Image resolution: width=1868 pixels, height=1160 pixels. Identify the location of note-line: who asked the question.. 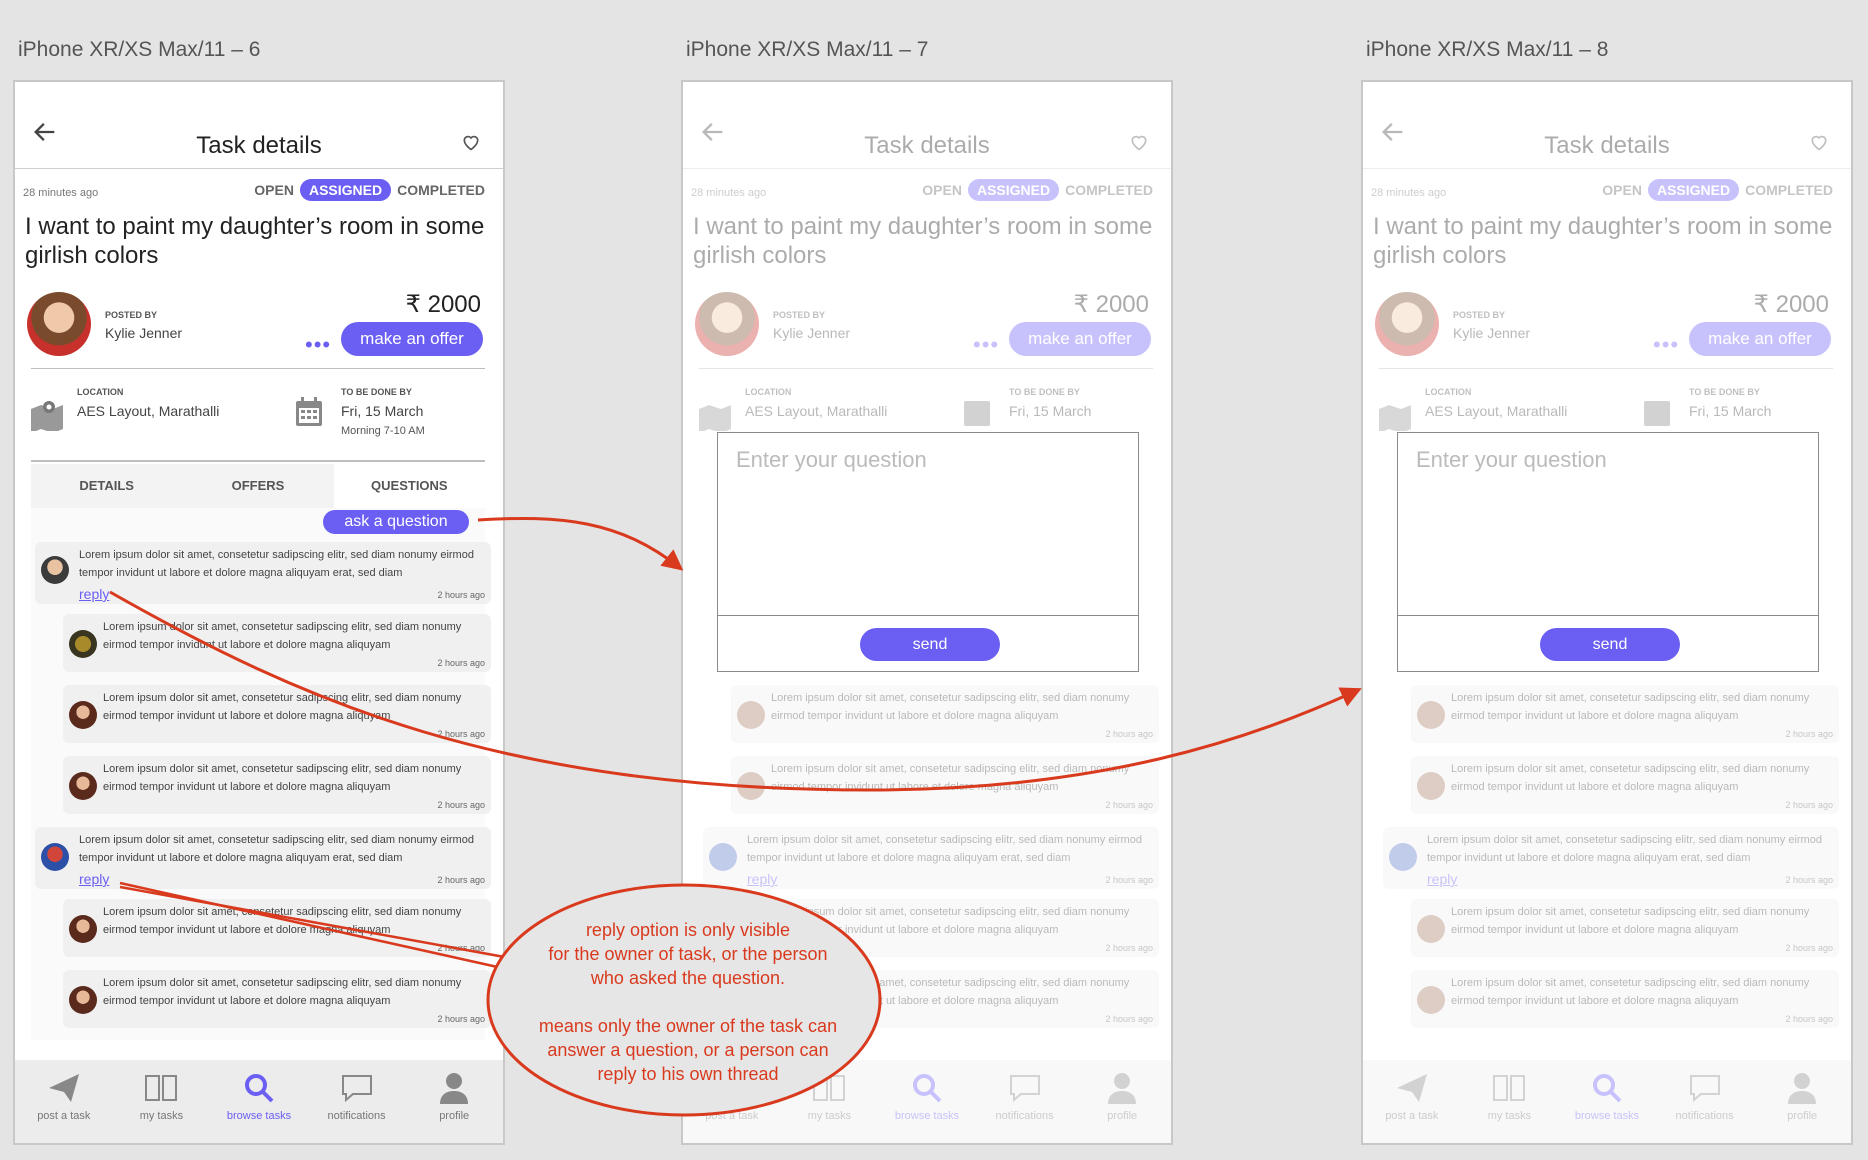
(688, 978).